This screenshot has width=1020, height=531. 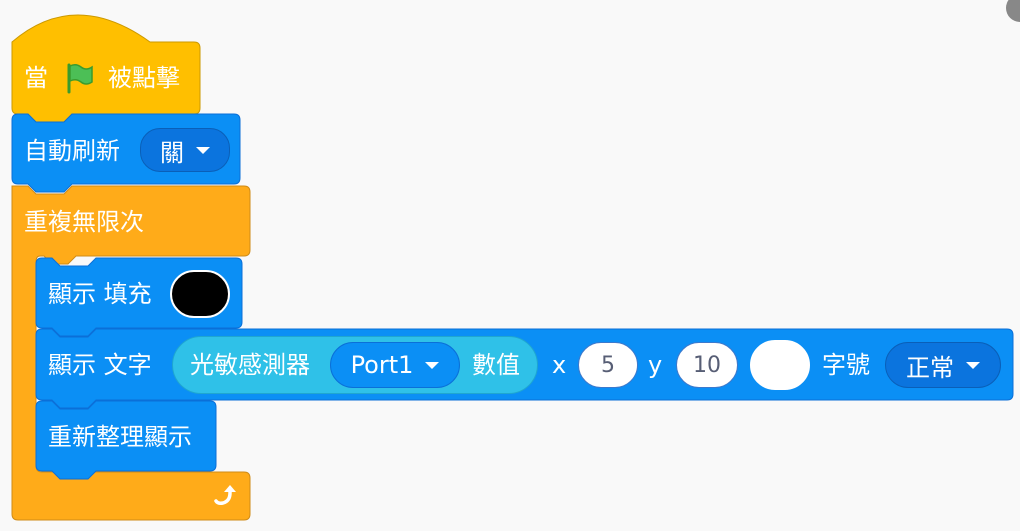 I want to click on y-input: 10, so click(x=707, y=365).